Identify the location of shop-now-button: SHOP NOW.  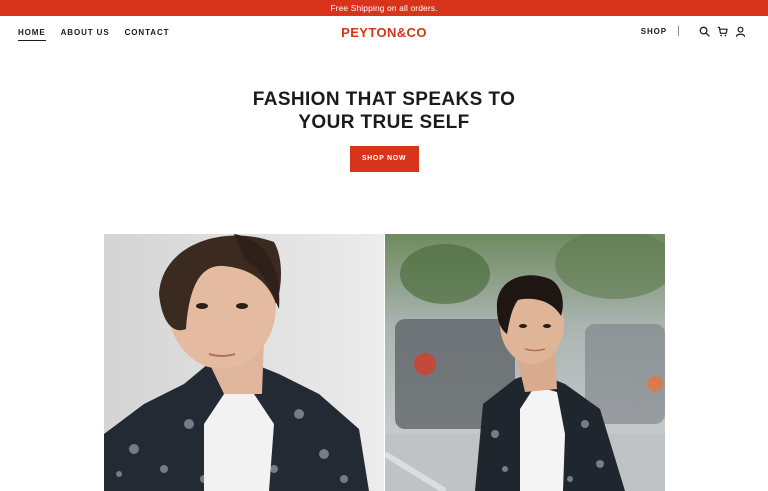
(384, 159).